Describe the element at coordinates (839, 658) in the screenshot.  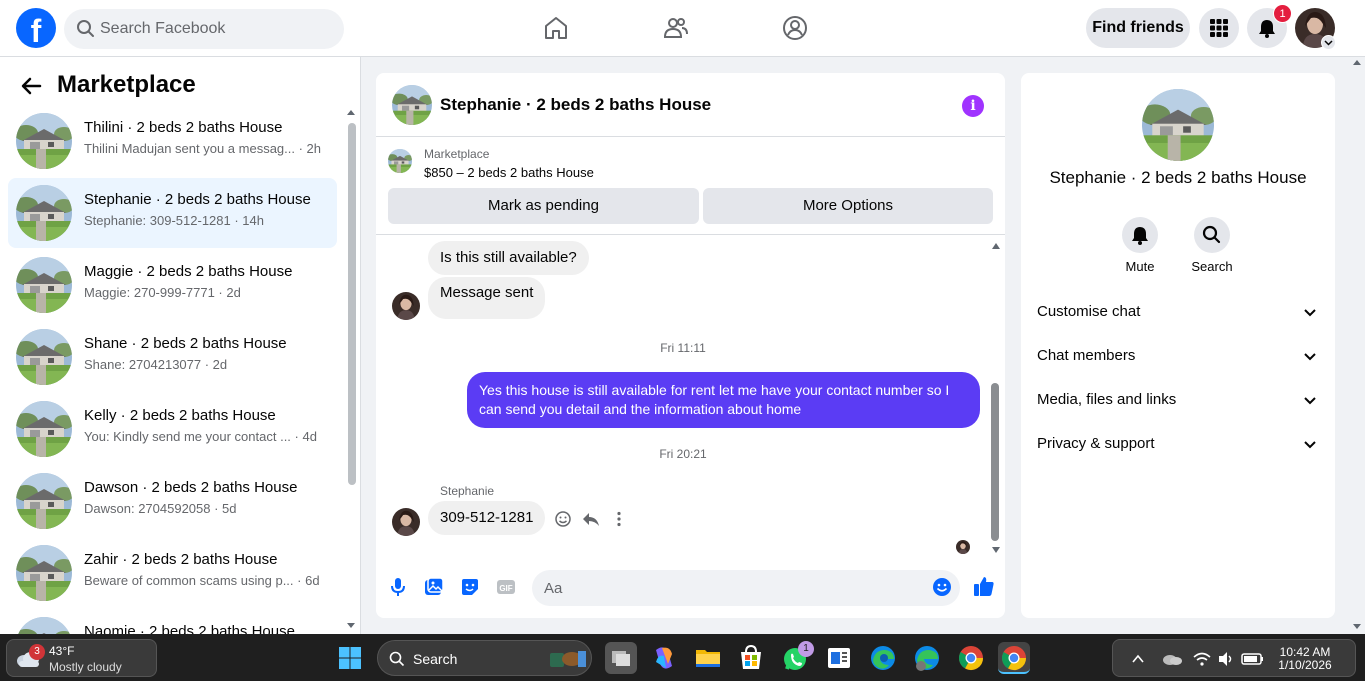
I see `news-app-icon` at that location.